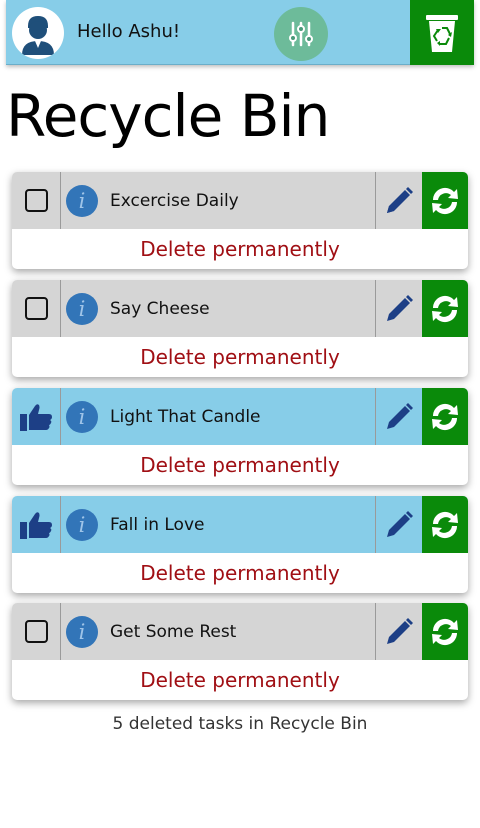 The image size is (480, 828). Describe the element at coordinates (240, 308) in the screenshot. I see `task-row: i Say Cheese` at that location.